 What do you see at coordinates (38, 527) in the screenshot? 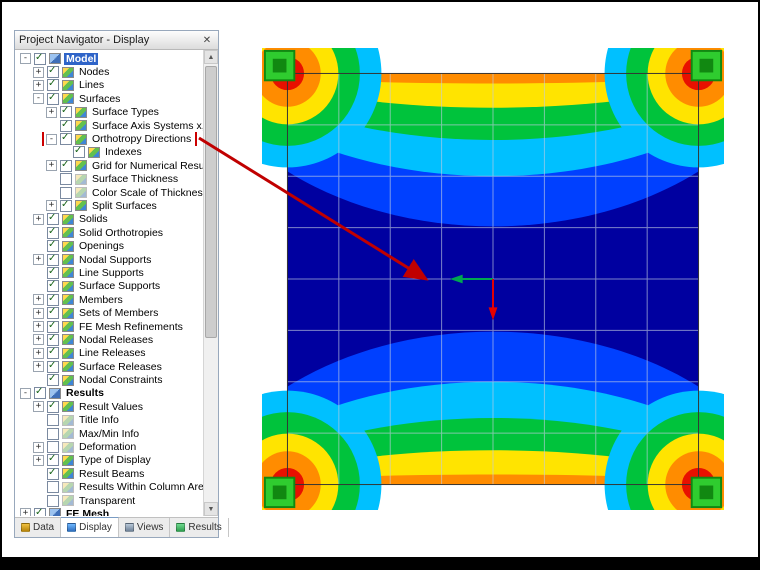
I see `navigator-tab: Data` at bounding box center [38, 527].